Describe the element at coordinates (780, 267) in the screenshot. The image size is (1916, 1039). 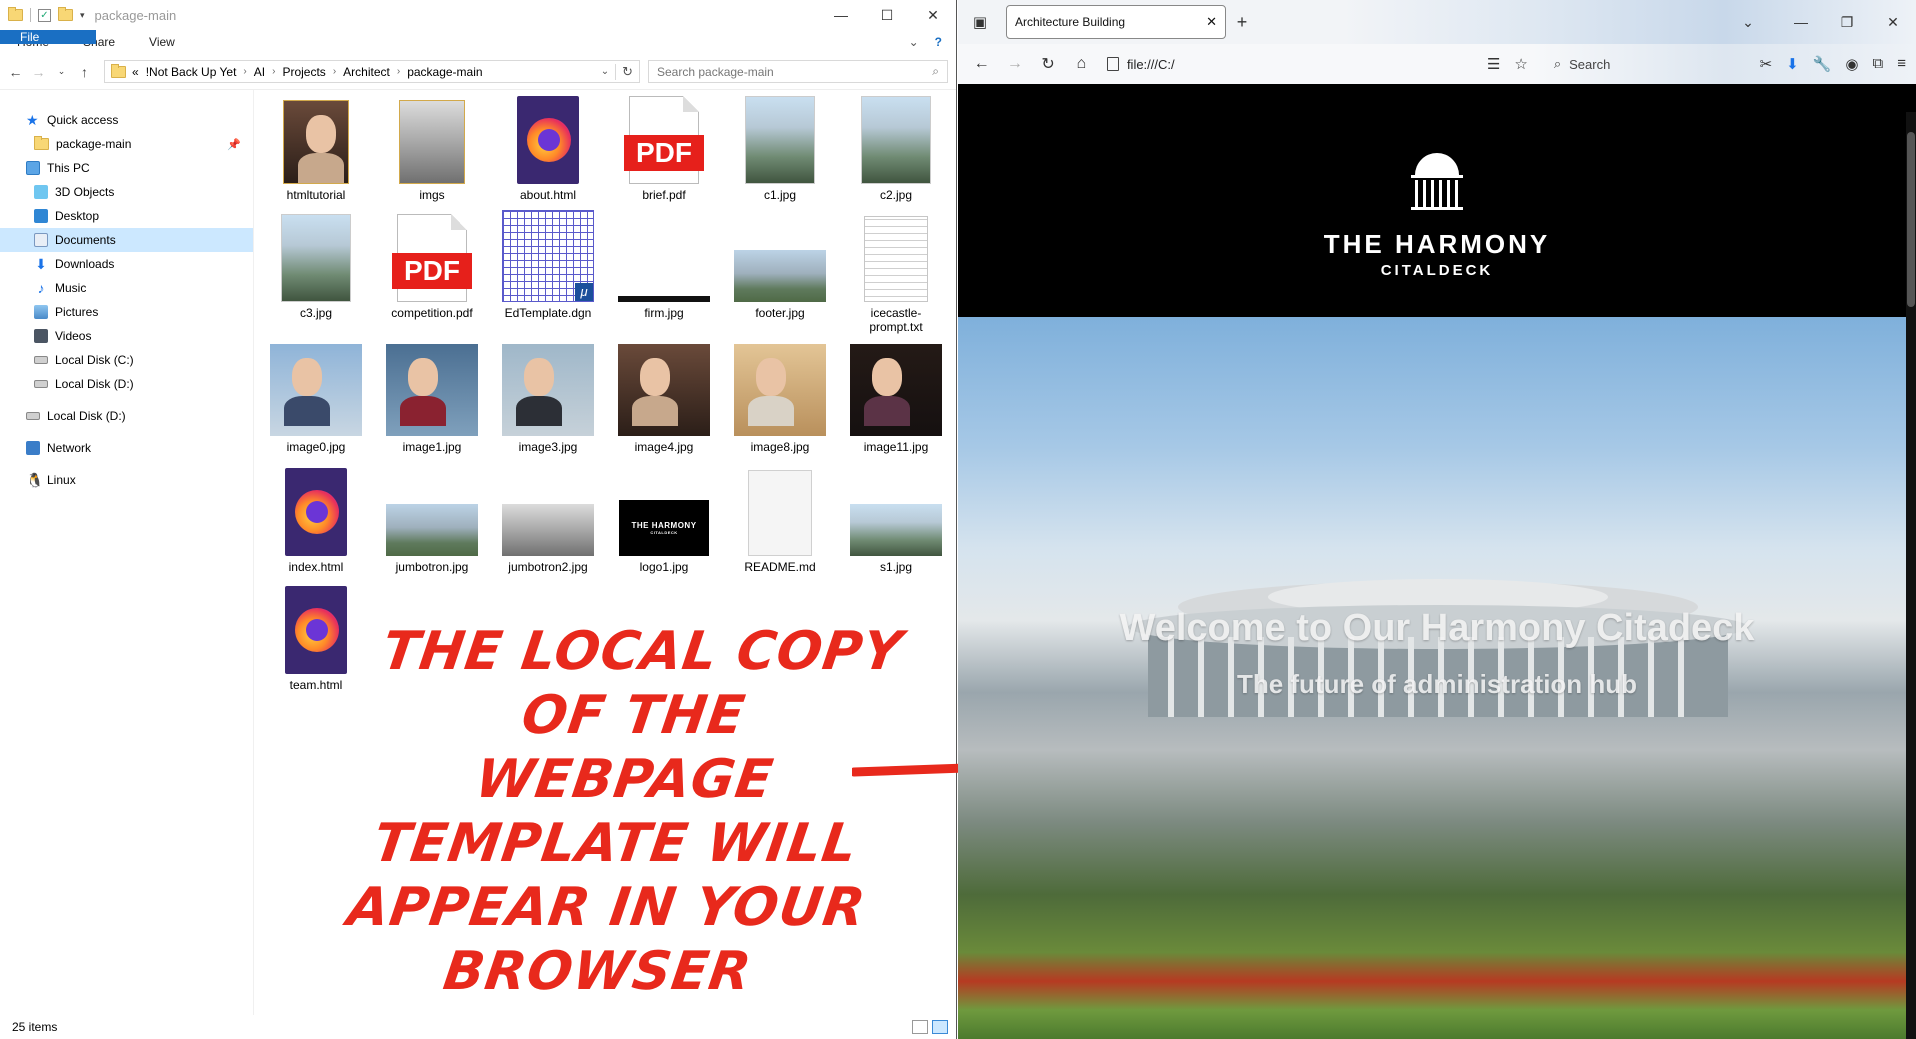
I see `file-item: footer.jpg` at that location.